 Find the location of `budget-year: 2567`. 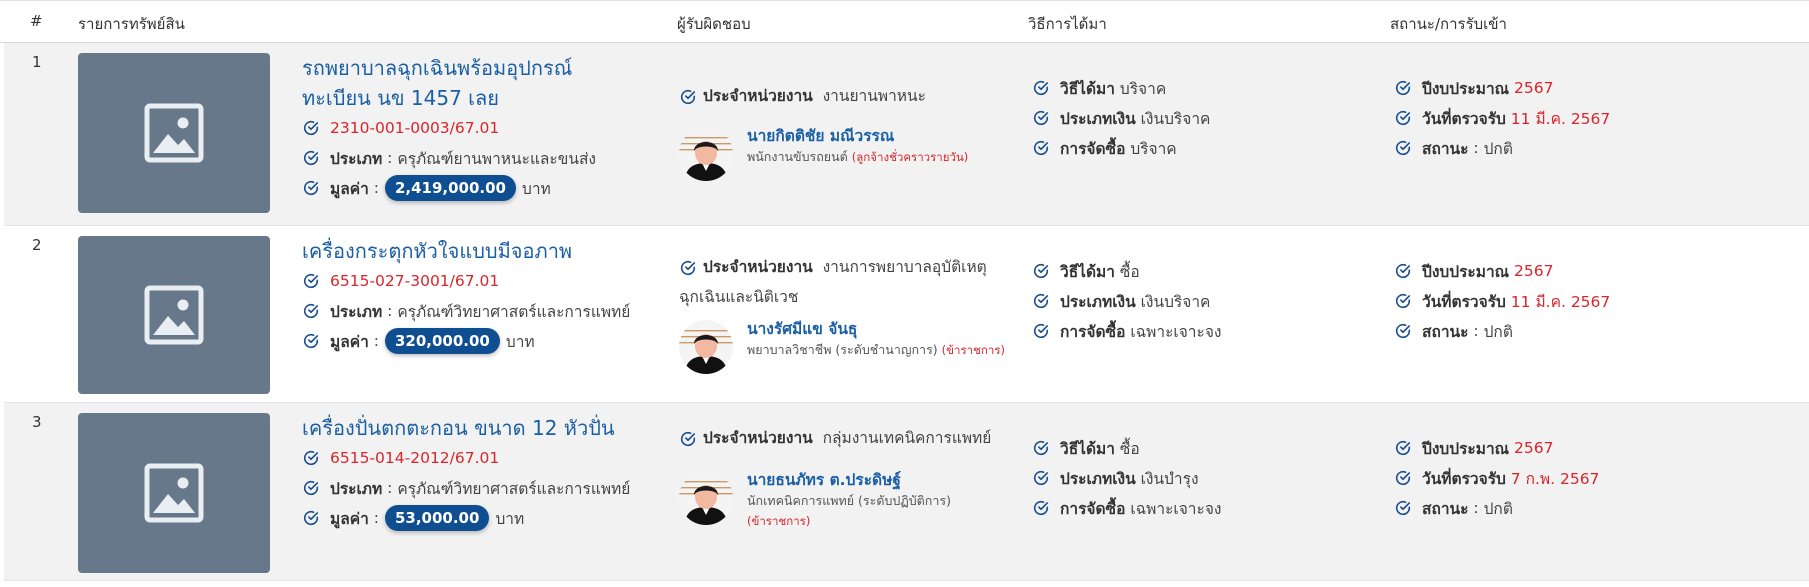

budget-year: 2567 is located at coordinates (1533, 271).